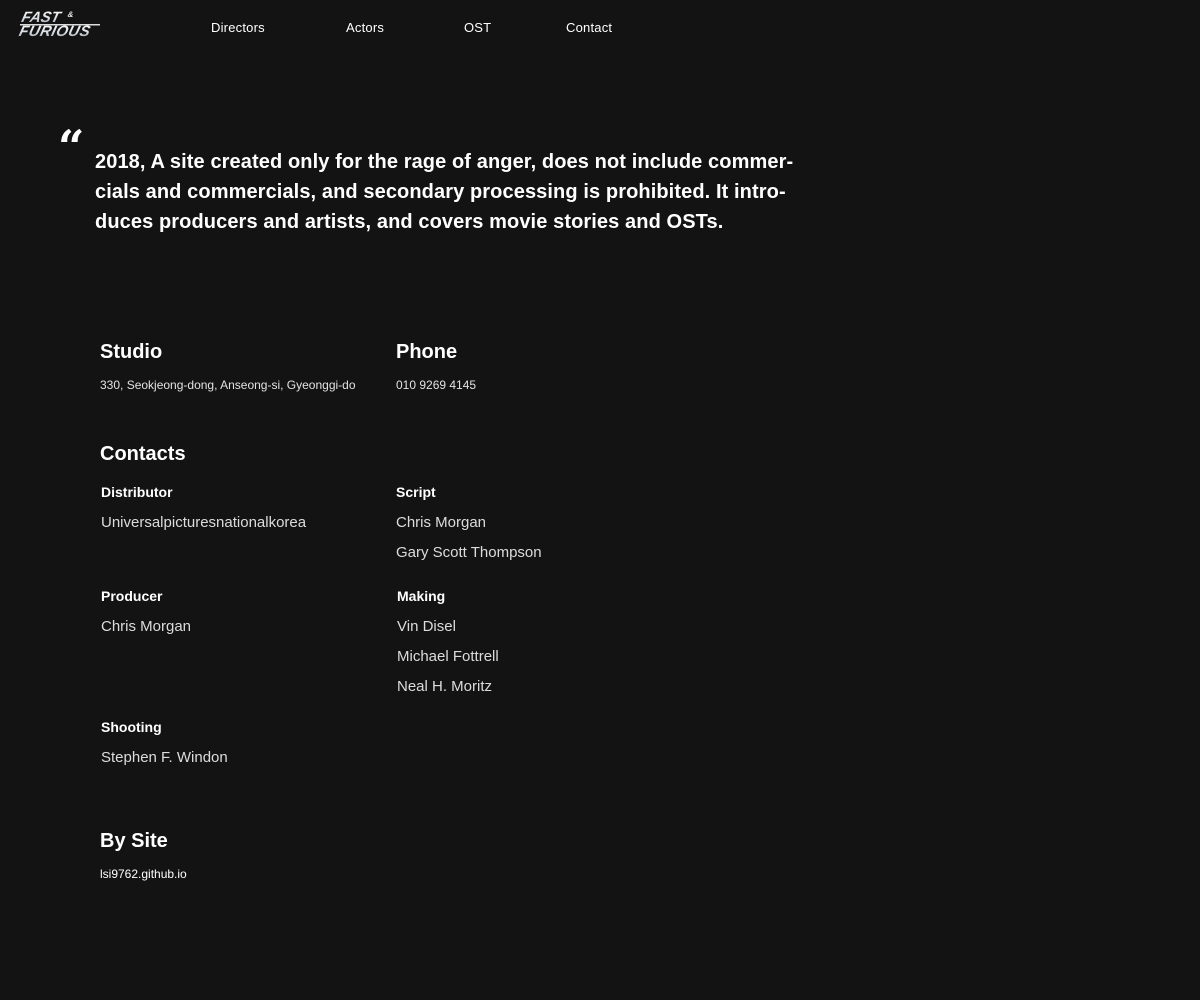  I want to click on producer-name: Chris Morgan, so click(146, 626).